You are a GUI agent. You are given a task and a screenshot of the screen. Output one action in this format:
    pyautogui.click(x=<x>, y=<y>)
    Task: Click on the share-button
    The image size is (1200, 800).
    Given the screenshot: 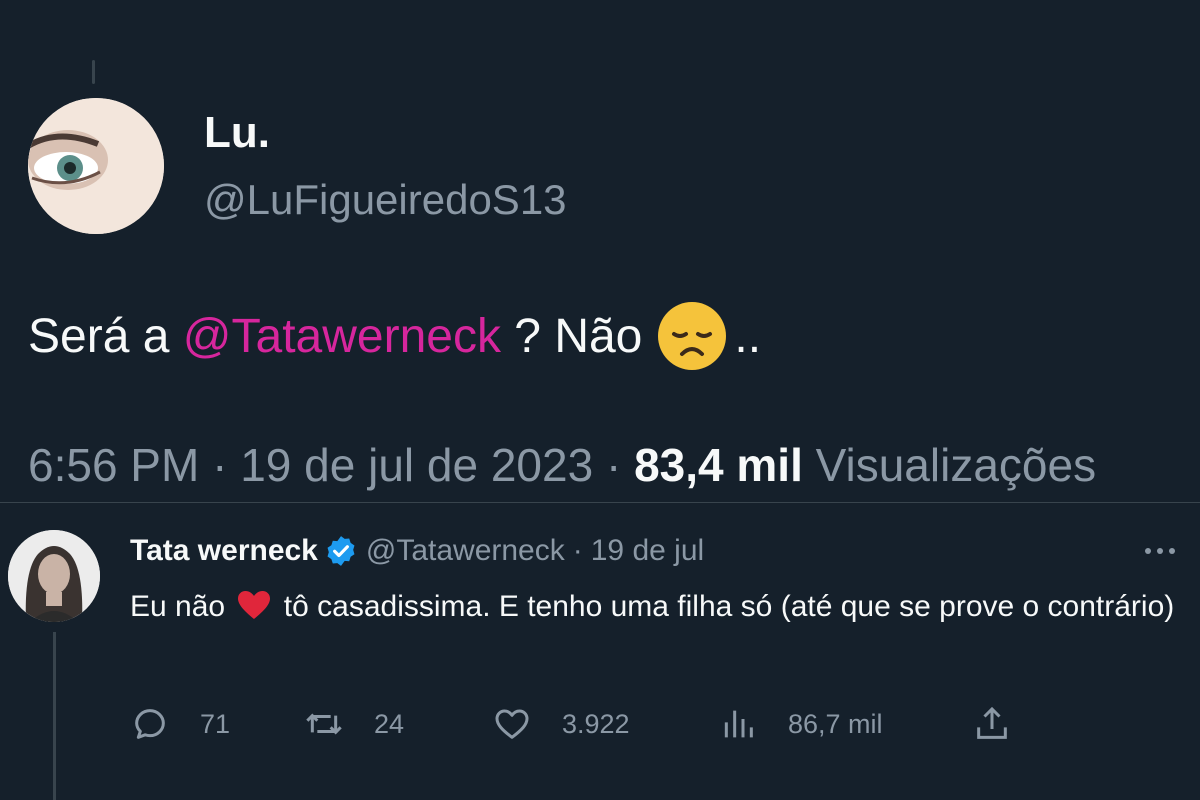 What is the action you would take?
    pyautogui.click(x=992, y=724)
    